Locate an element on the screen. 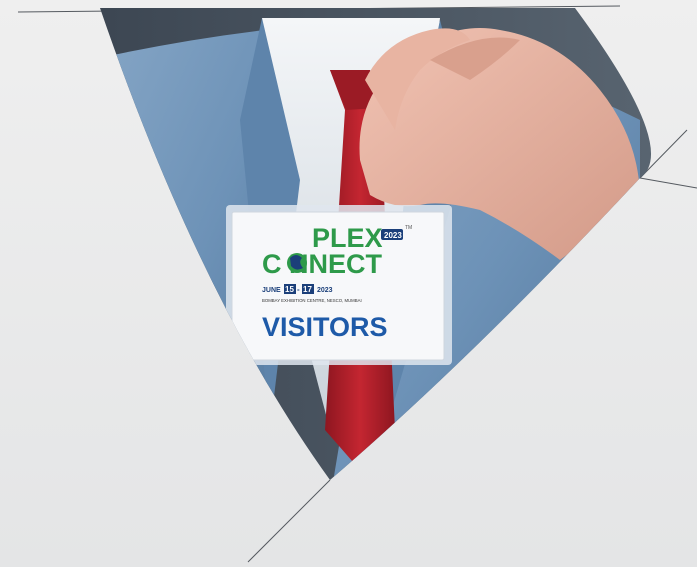 The image size is (697, 567). bottom-diagonal-line is located at coordinates (289, 521).